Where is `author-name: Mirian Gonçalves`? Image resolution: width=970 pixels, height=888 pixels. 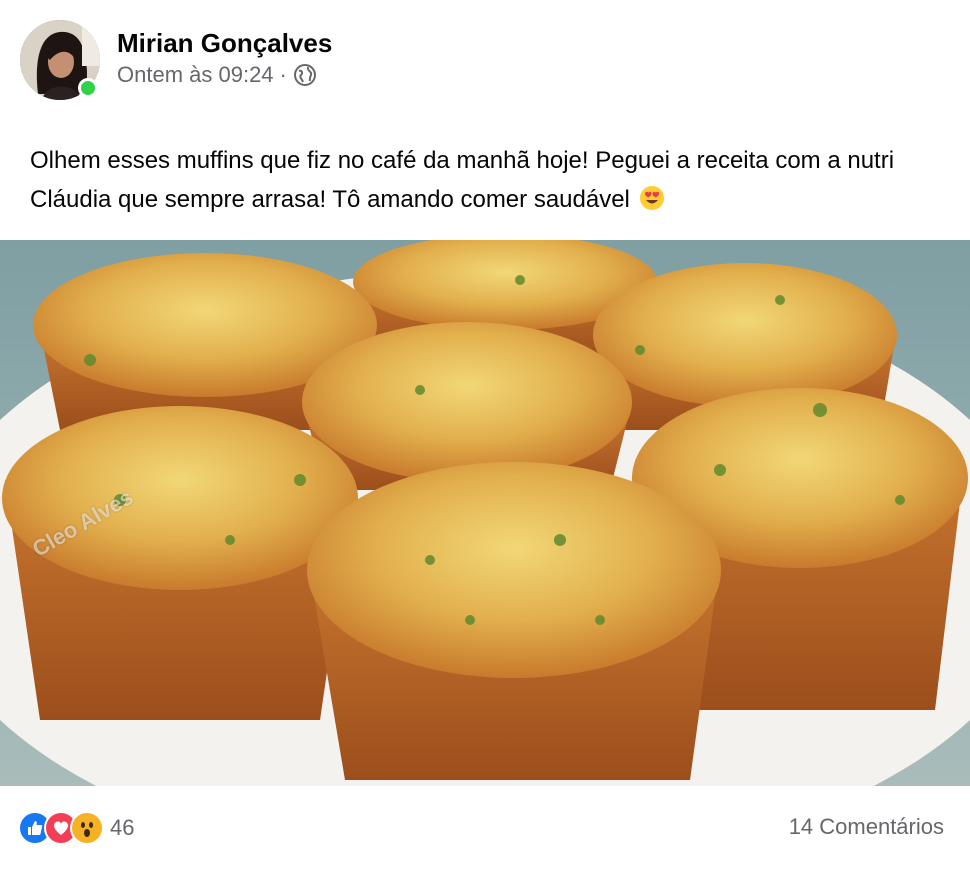
author-name: Mirian Gonçalves is located at coordinates (224, 43).